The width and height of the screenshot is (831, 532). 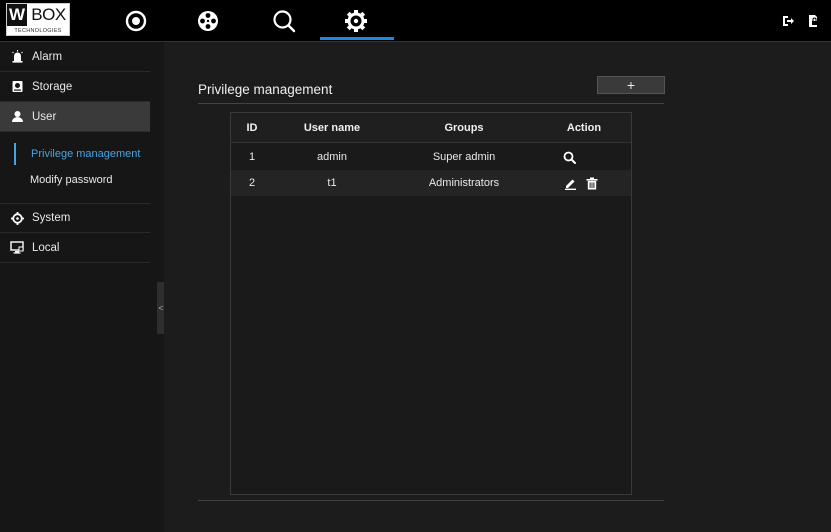 I want to click on cell-group: Super admin, so click(x=464, y=157).